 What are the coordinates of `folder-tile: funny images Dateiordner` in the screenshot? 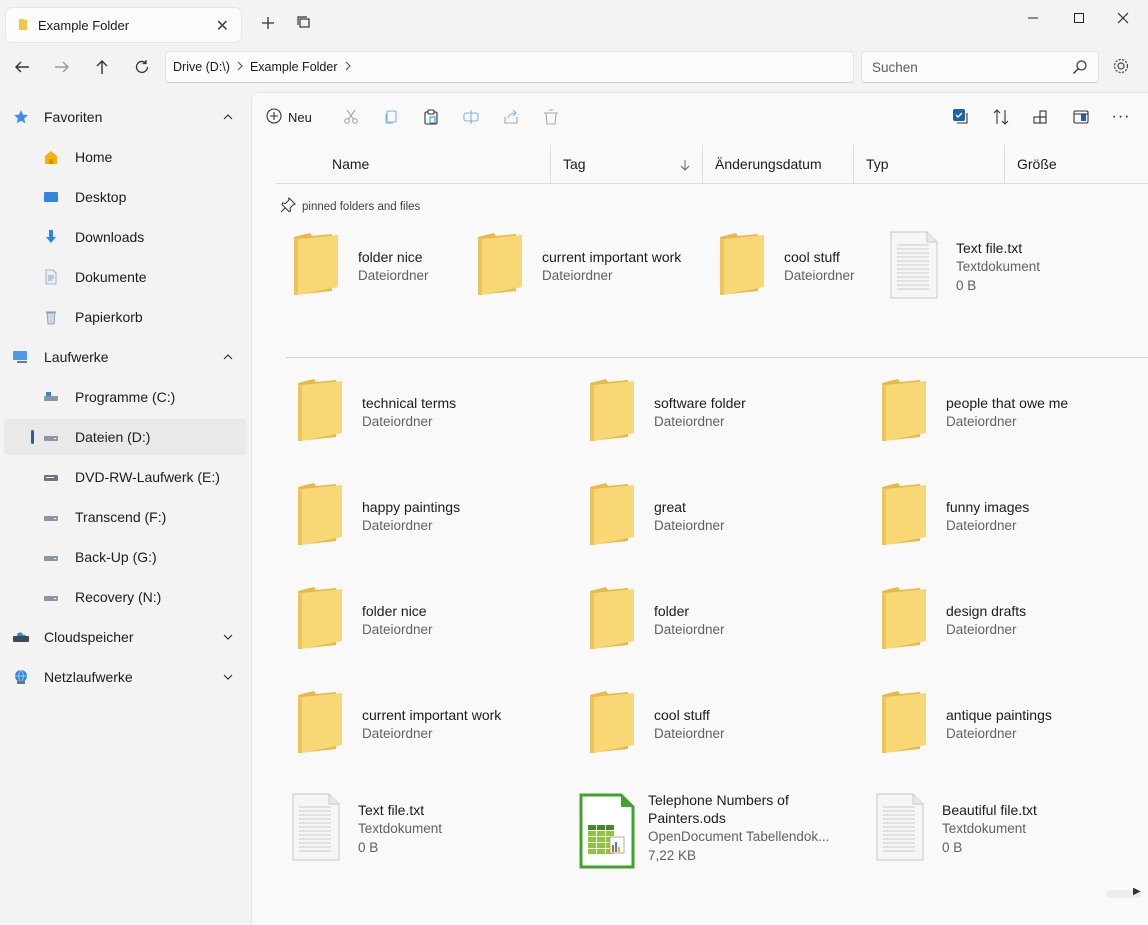 It's located at (1004, 521).